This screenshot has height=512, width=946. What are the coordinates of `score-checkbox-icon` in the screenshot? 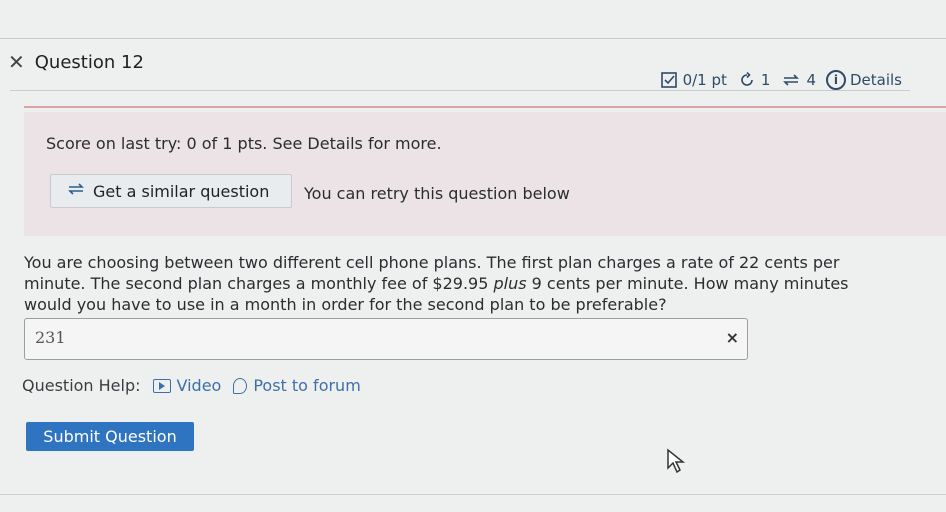 It's located at (668, 80).